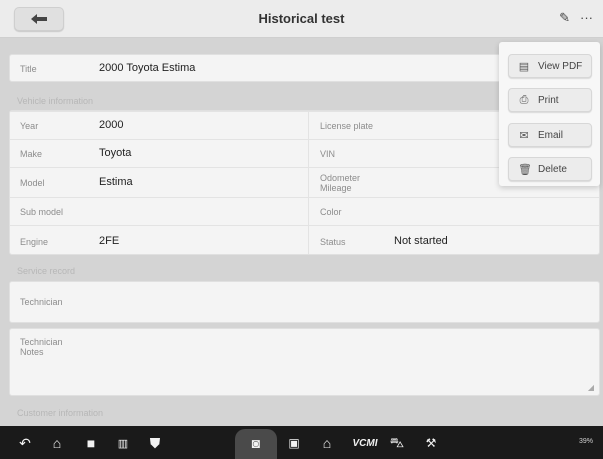 The height and width of the screenshot is (459, 603). Describe the element at coordinates (524, 99) in the screenshot. I see `print-icon: ⎙` at that location.